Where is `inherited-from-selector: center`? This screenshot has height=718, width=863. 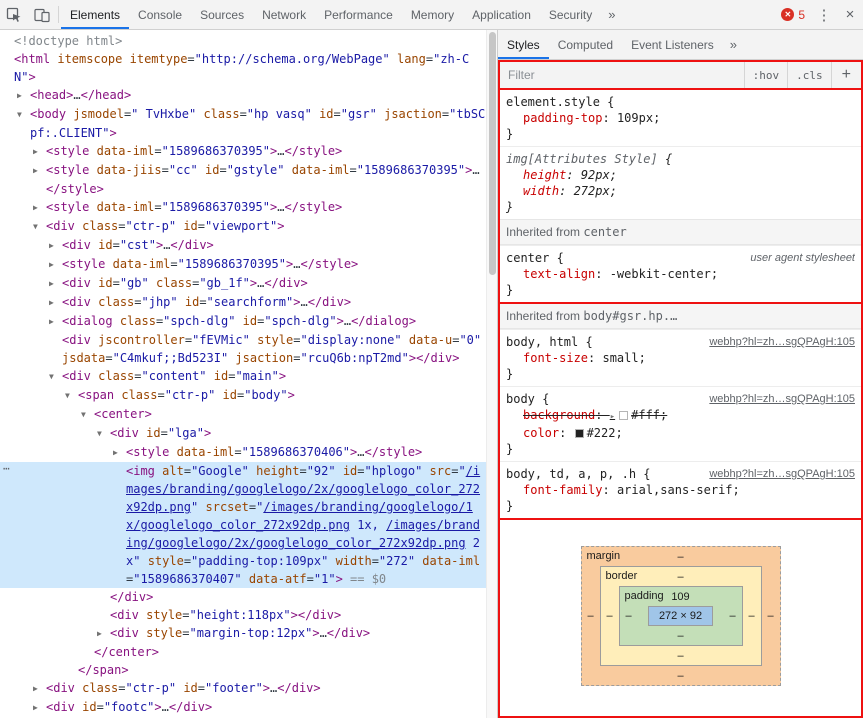
inherited-from-selector: center is located at coordinates (604, 232).